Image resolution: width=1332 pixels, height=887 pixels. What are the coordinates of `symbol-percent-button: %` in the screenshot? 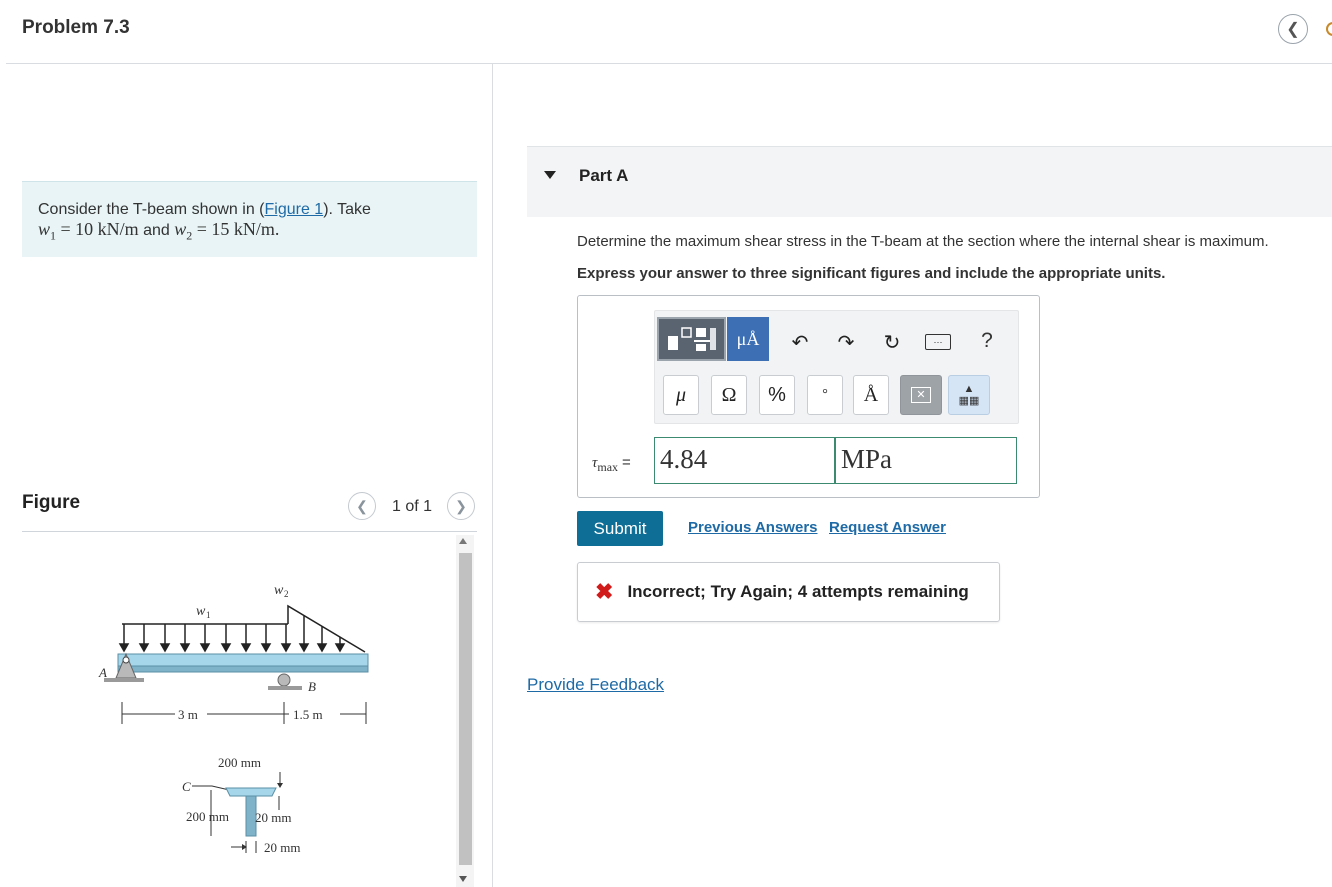 It's located at (777, 395).